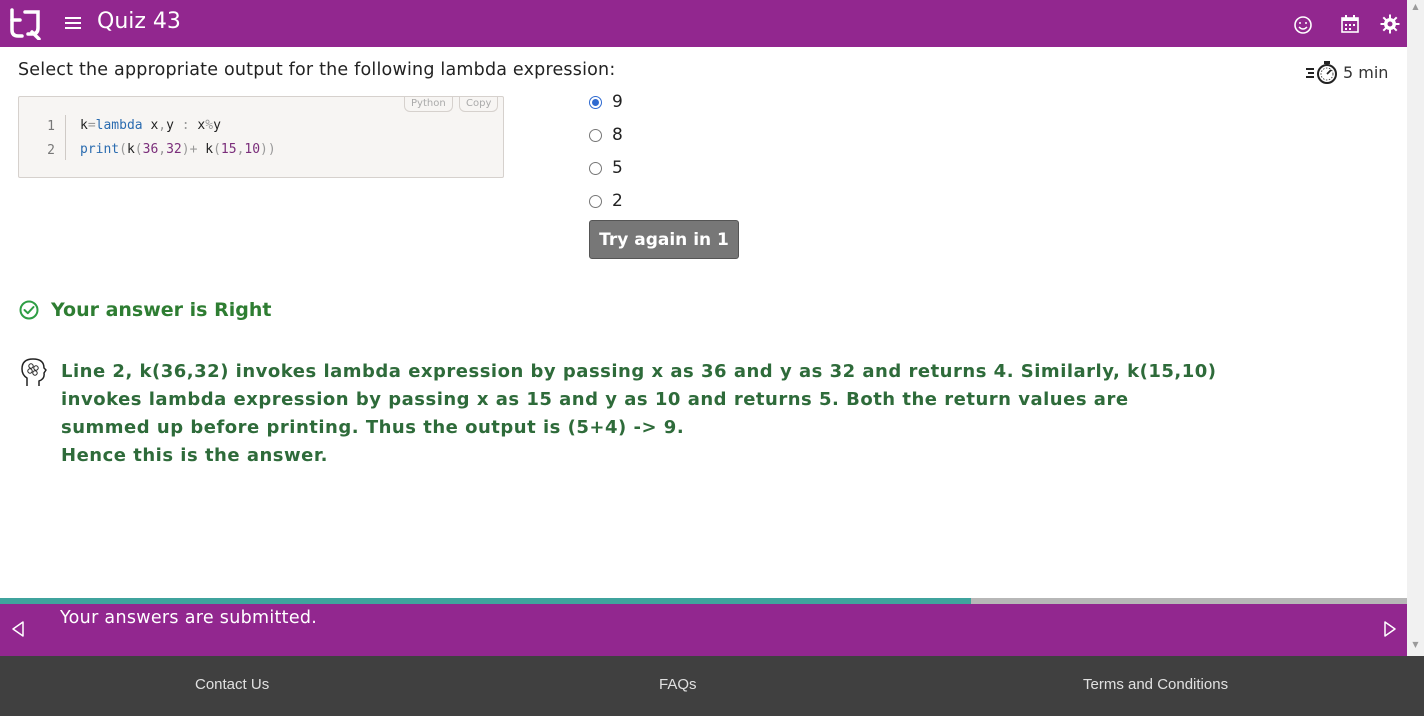 The width and height of the screenshot is (1424, 716). Describe the element at coordinates (1390, 629) in the screenshot. I see `next-arrow-icon` at that location.